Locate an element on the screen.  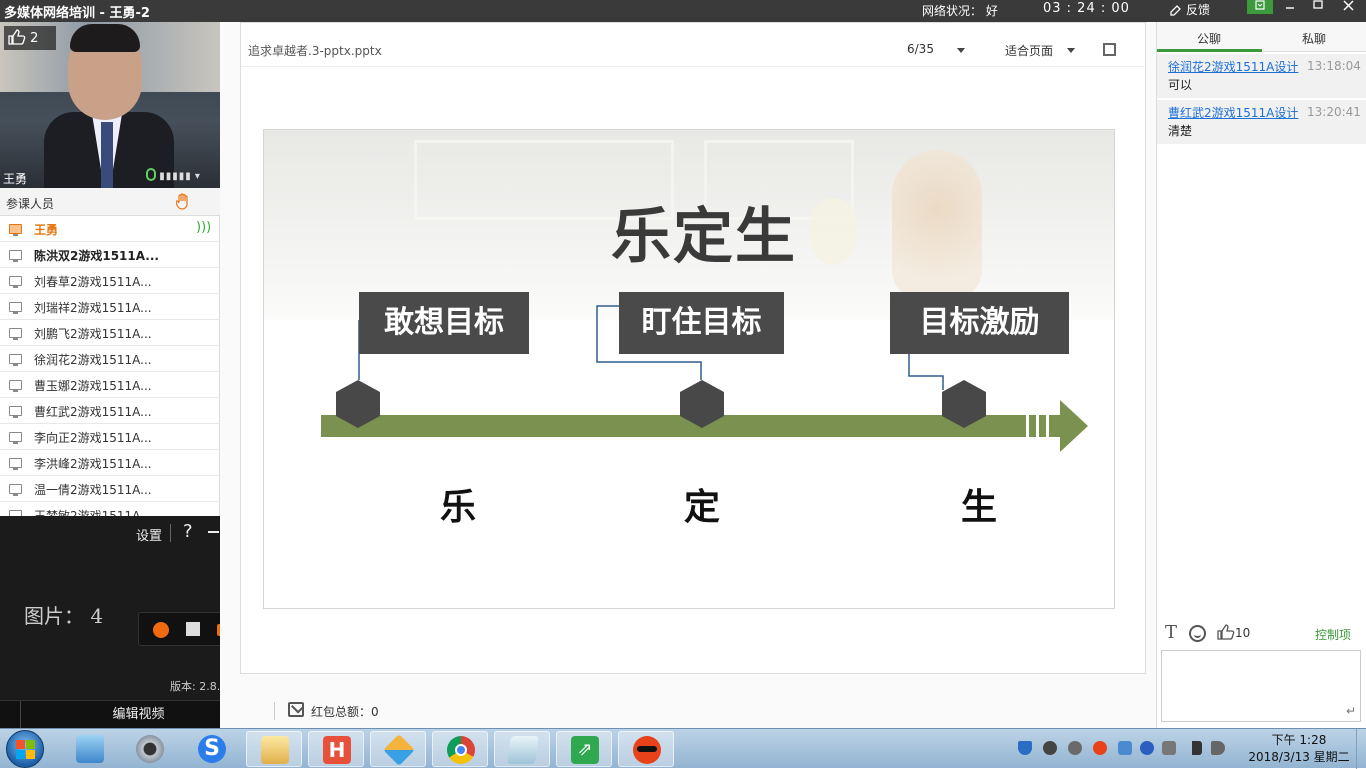
share-app-icon: ⇗ is located at coordinates (585, 750).